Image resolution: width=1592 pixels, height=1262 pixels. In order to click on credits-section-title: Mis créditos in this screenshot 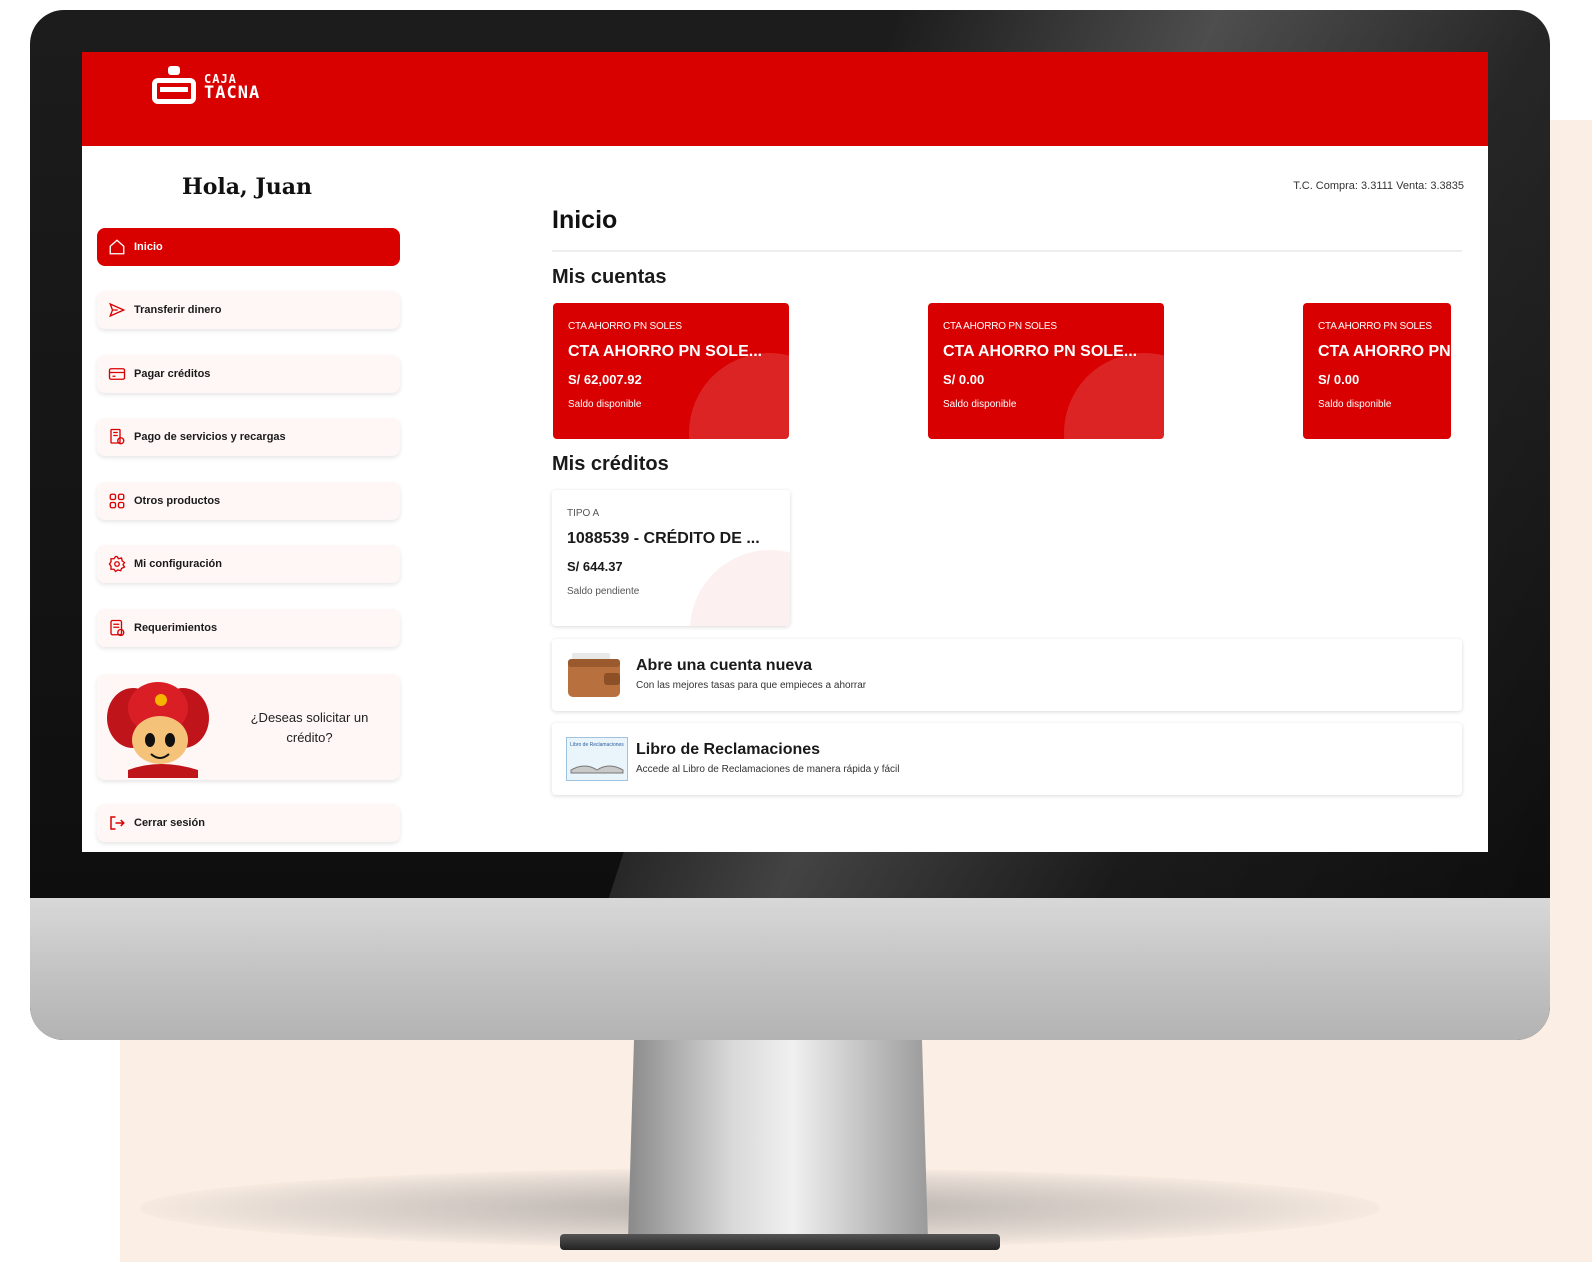, I will do `click(610, 464)`.